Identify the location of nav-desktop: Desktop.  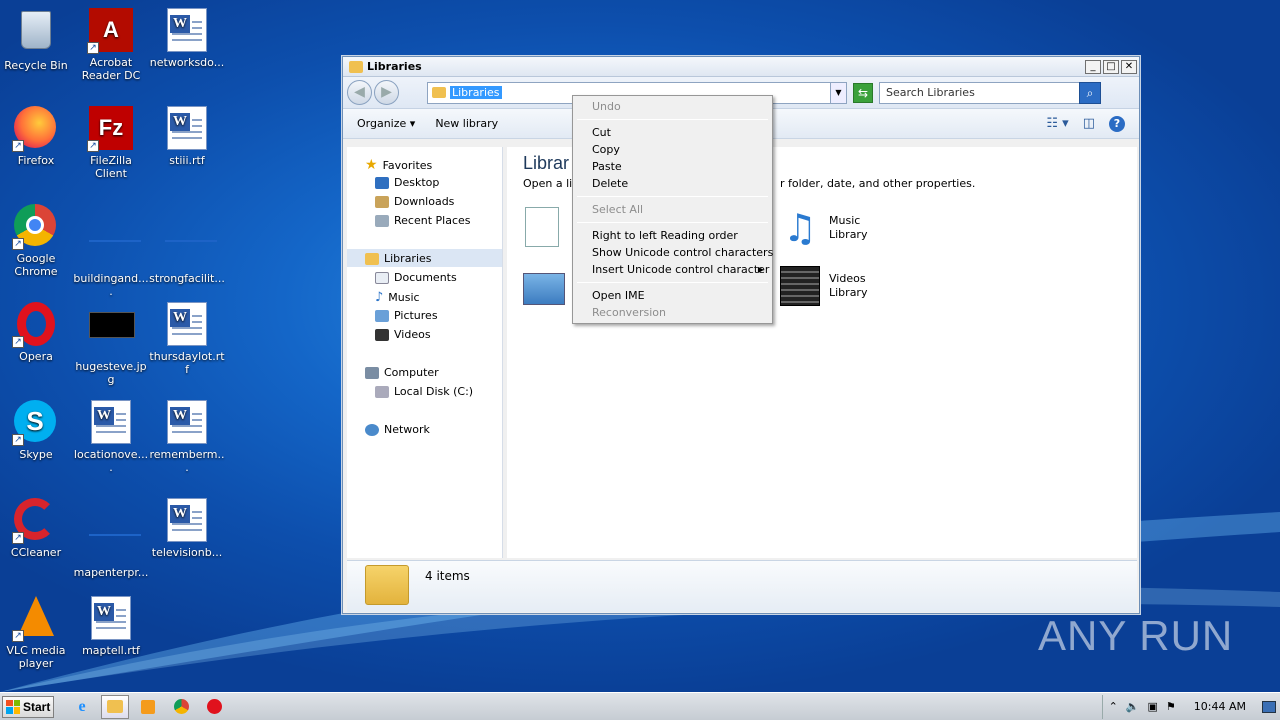
(407, 182).